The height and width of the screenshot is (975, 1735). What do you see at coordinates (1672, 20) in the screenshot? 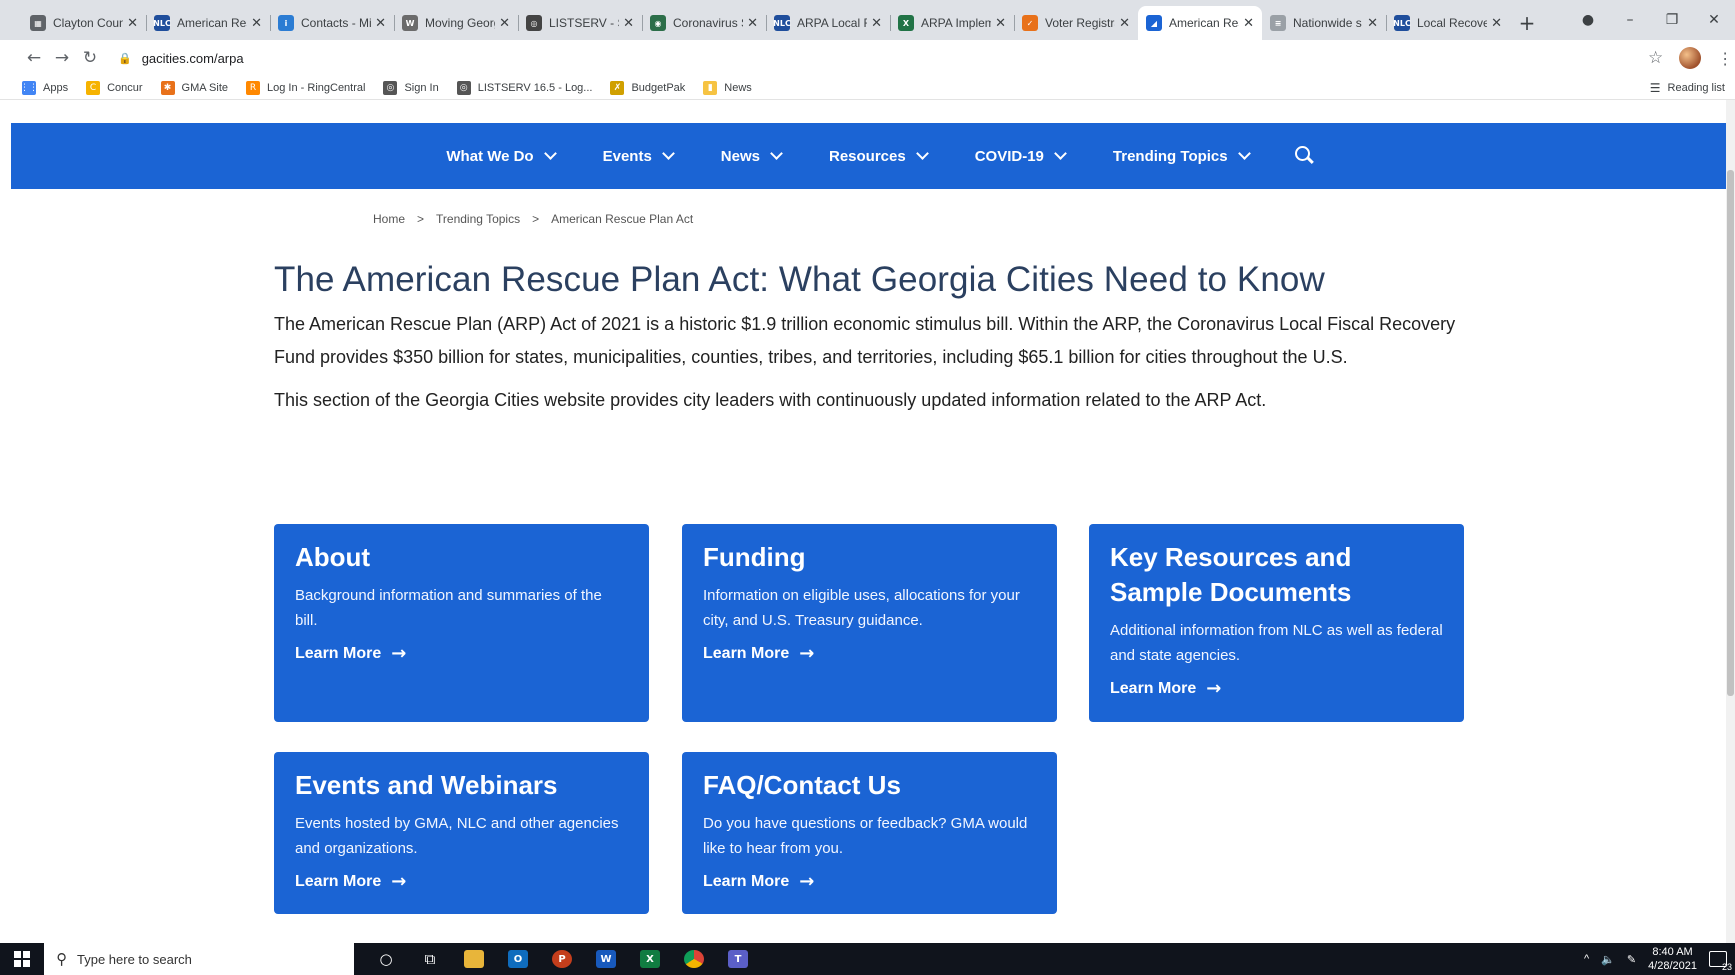
I see `restore-button: ❐` at bounding box center [1672, 20].